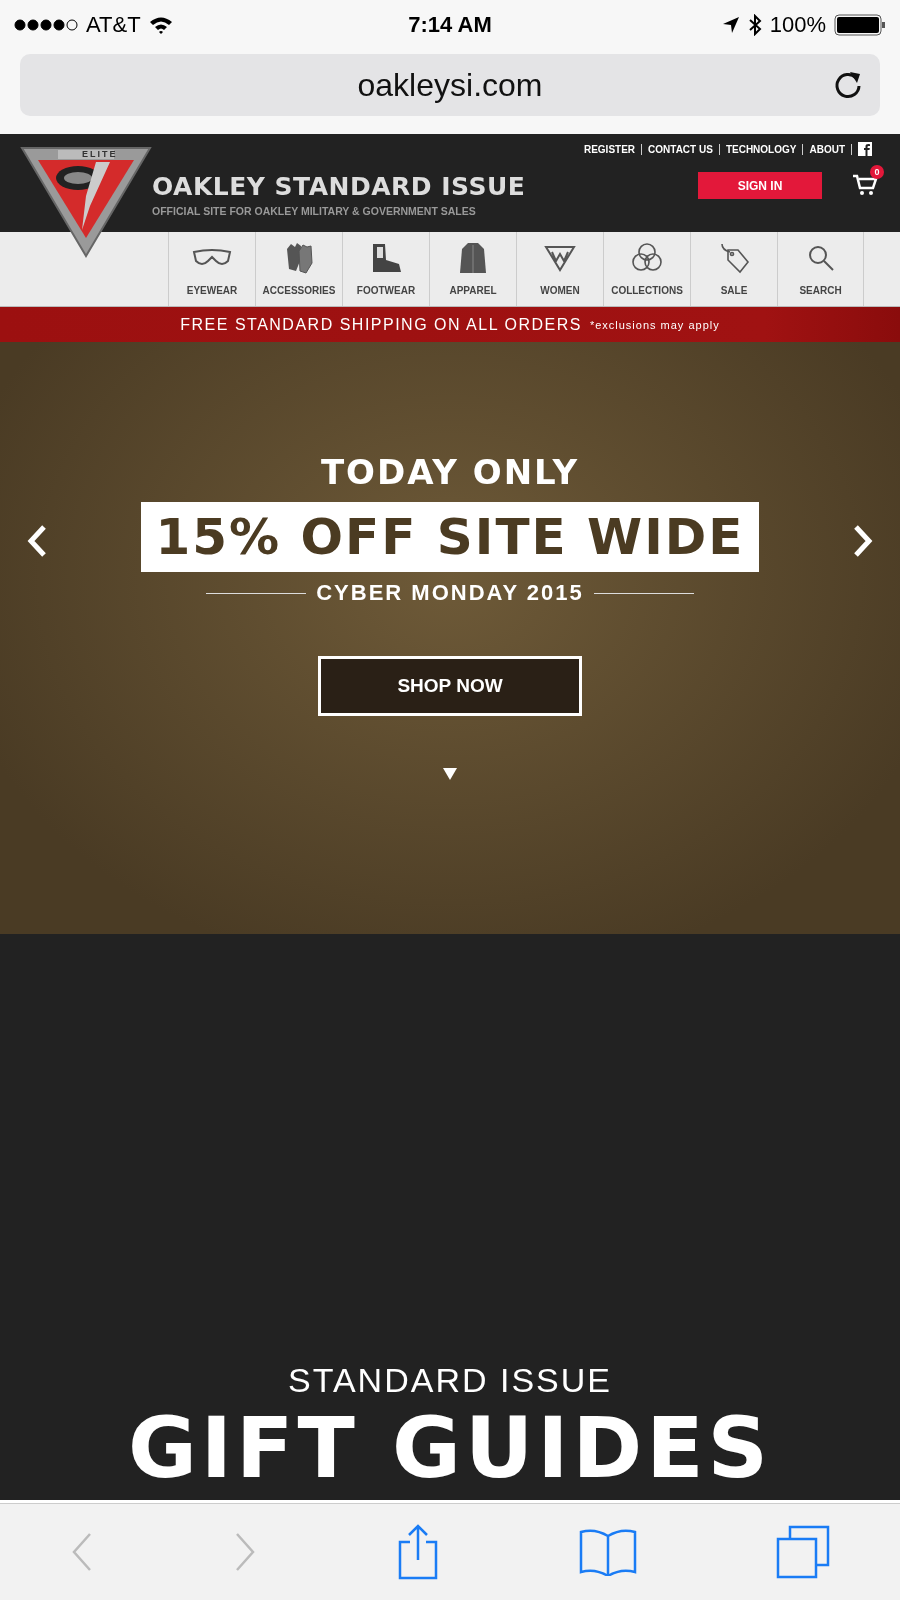 The width and height of the screenshot is (900, 1600). What do you see at coordinates (113, 25) in the screenshot?
I see `carrier-name: AT&T` at bounding box center [113, 25].